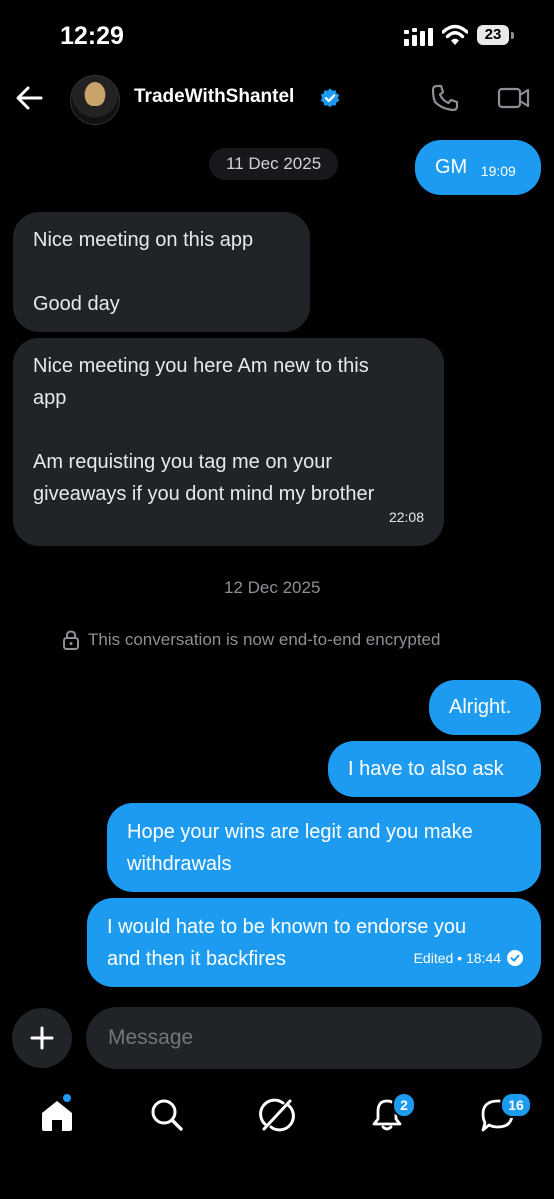 This screenshot has width=554, height=1199. Describe the element at coordinates (71, 640) in the screenshot. I see `lock-icon` at that location.